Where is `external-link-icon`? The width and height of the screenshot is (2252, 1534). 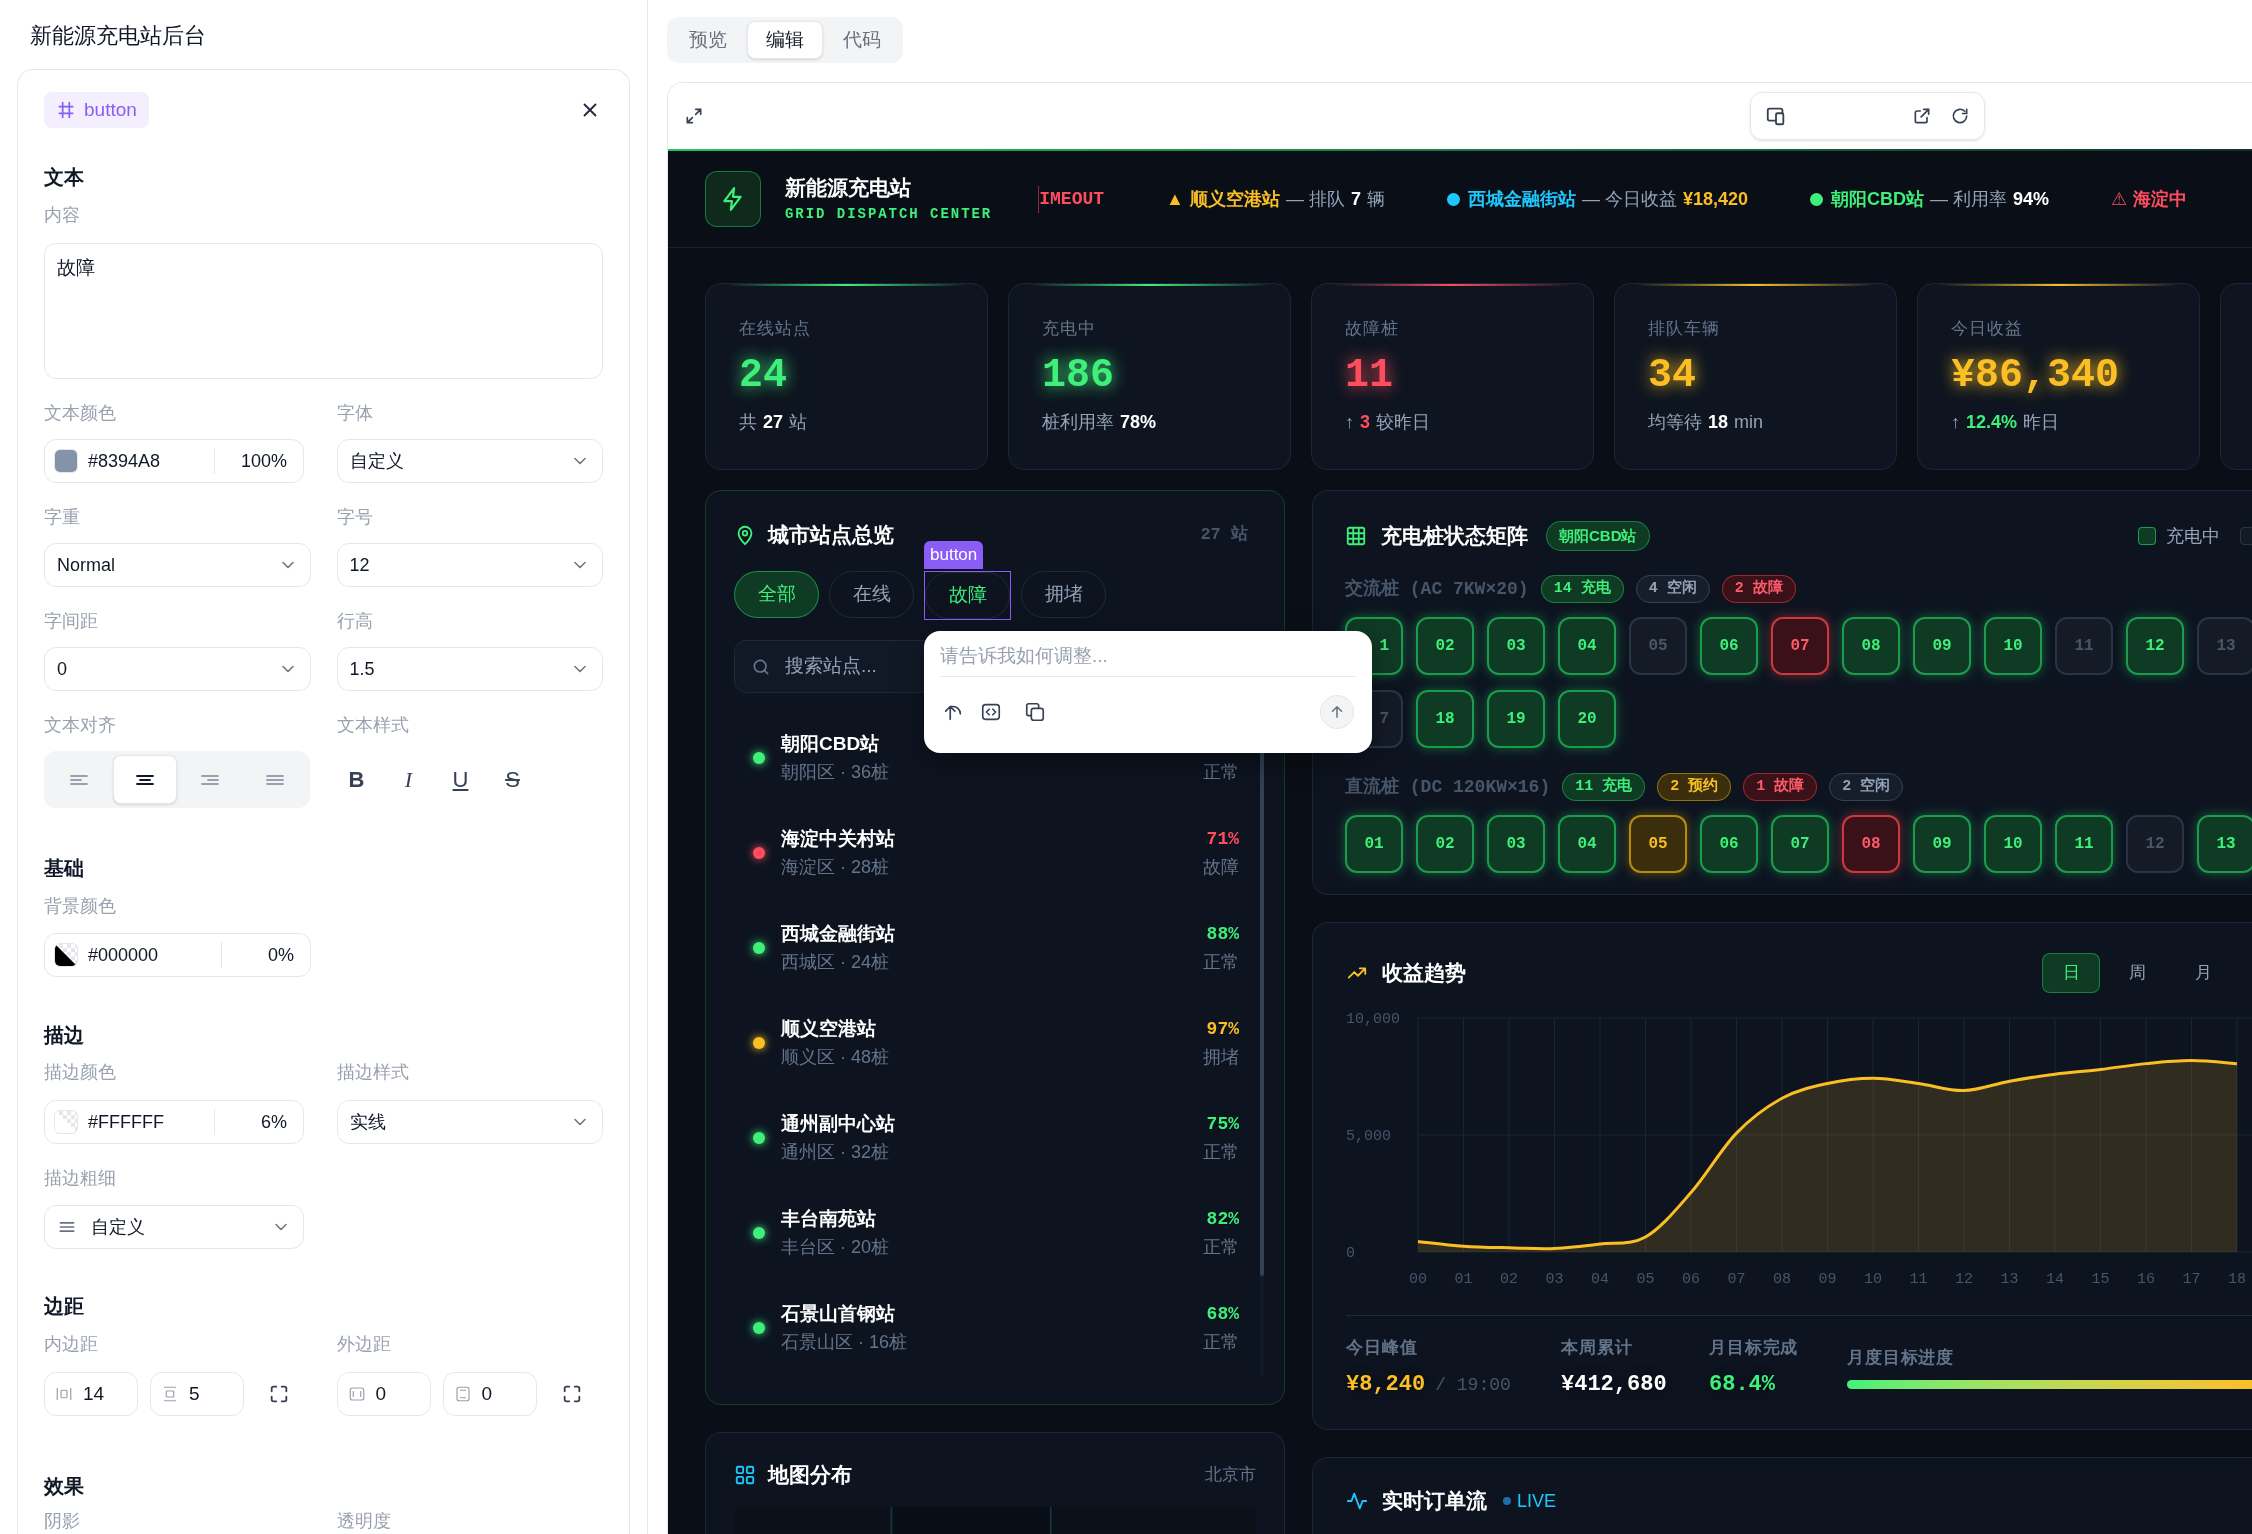 external-link-icon is located at coordinates (1922, 116).